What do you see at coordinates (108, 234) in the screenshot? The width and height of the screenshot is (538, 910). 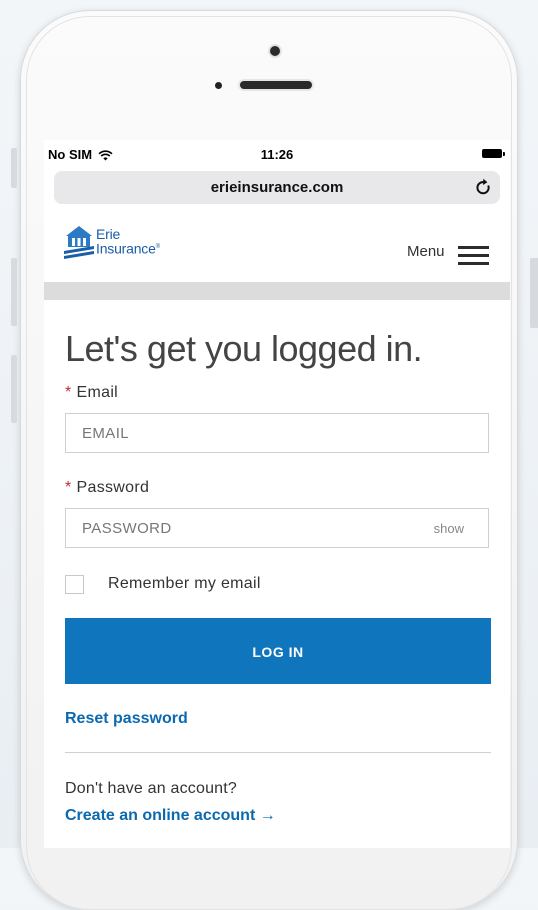 I see `logo-line1: Erie` at bounding box center [108, 234].